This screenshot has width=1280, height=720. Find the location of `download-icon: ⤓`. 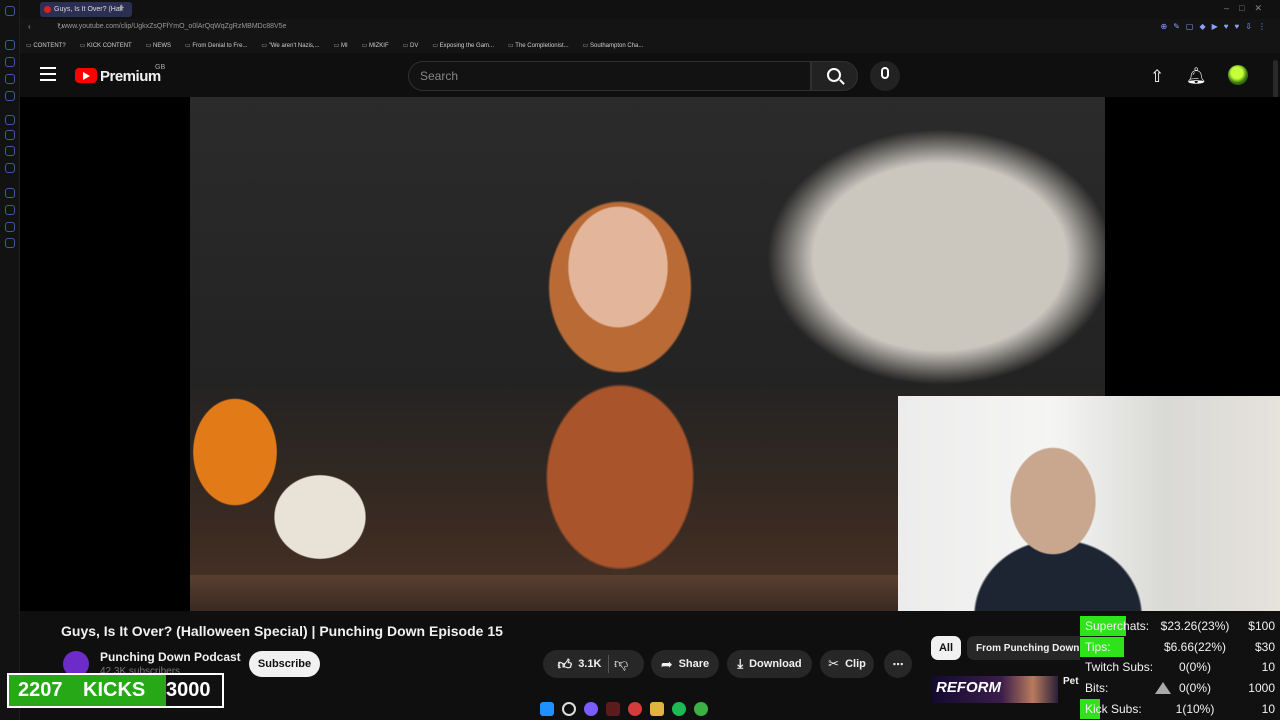

download-icon: ⤓ is located at coordinates (740, 663).